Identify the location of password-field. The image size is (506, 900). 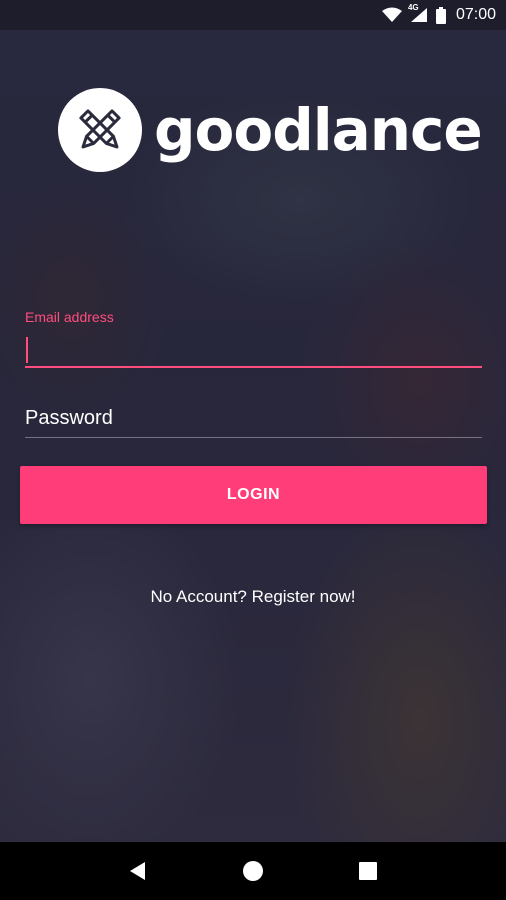
(253, 419).